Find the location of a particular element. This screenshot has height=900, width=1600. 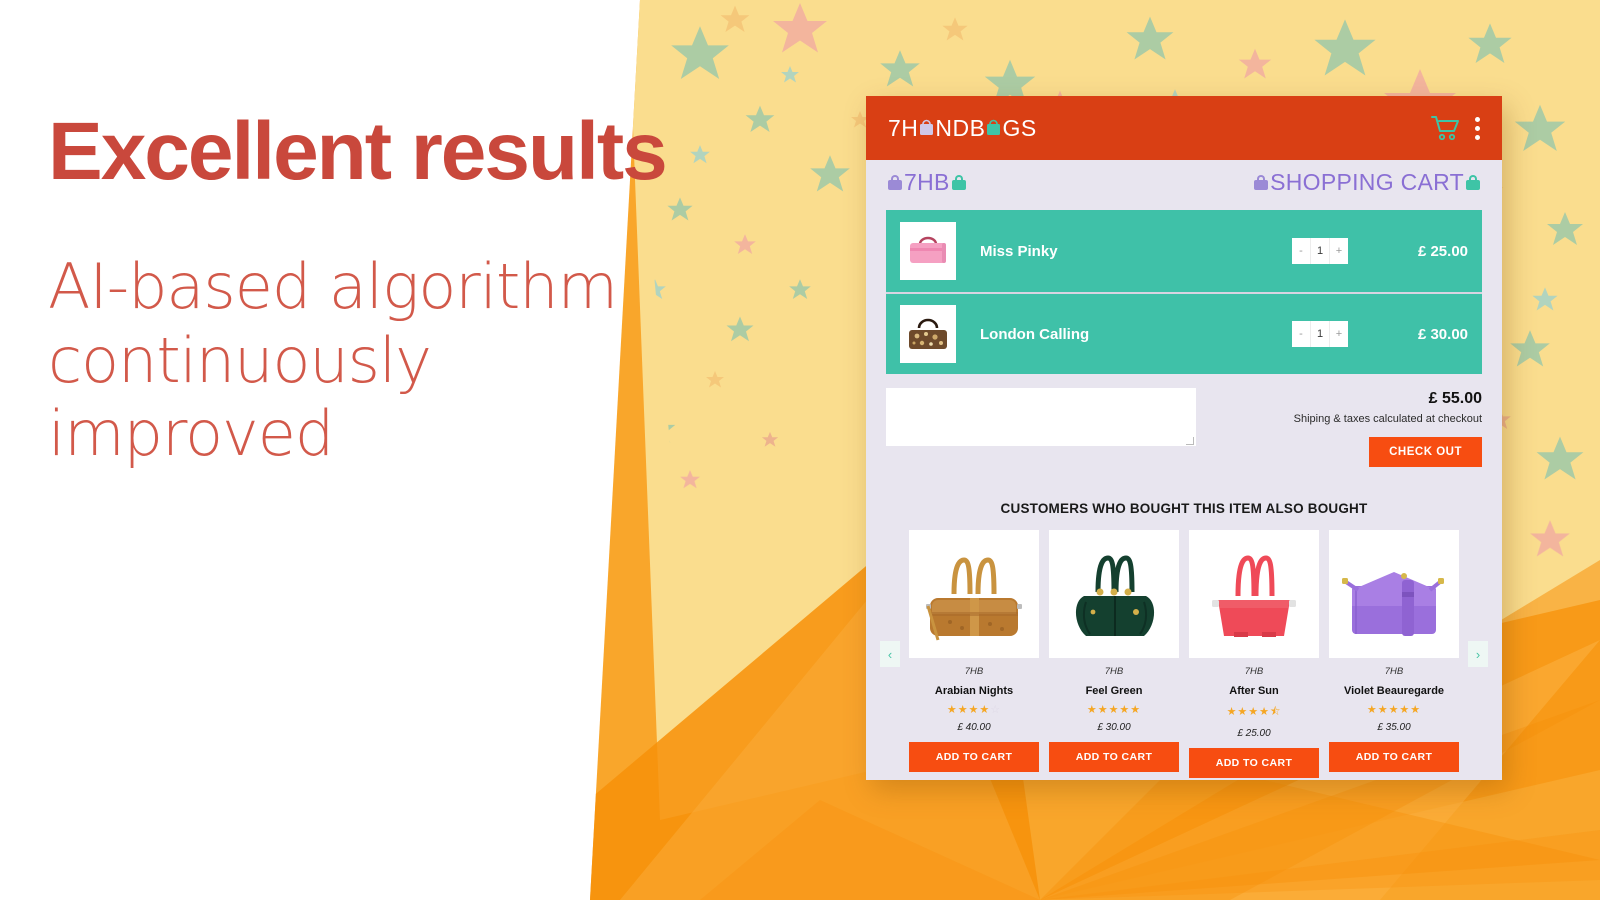

promo-subhead-line-3: improved is located at coordinates (191, 433).